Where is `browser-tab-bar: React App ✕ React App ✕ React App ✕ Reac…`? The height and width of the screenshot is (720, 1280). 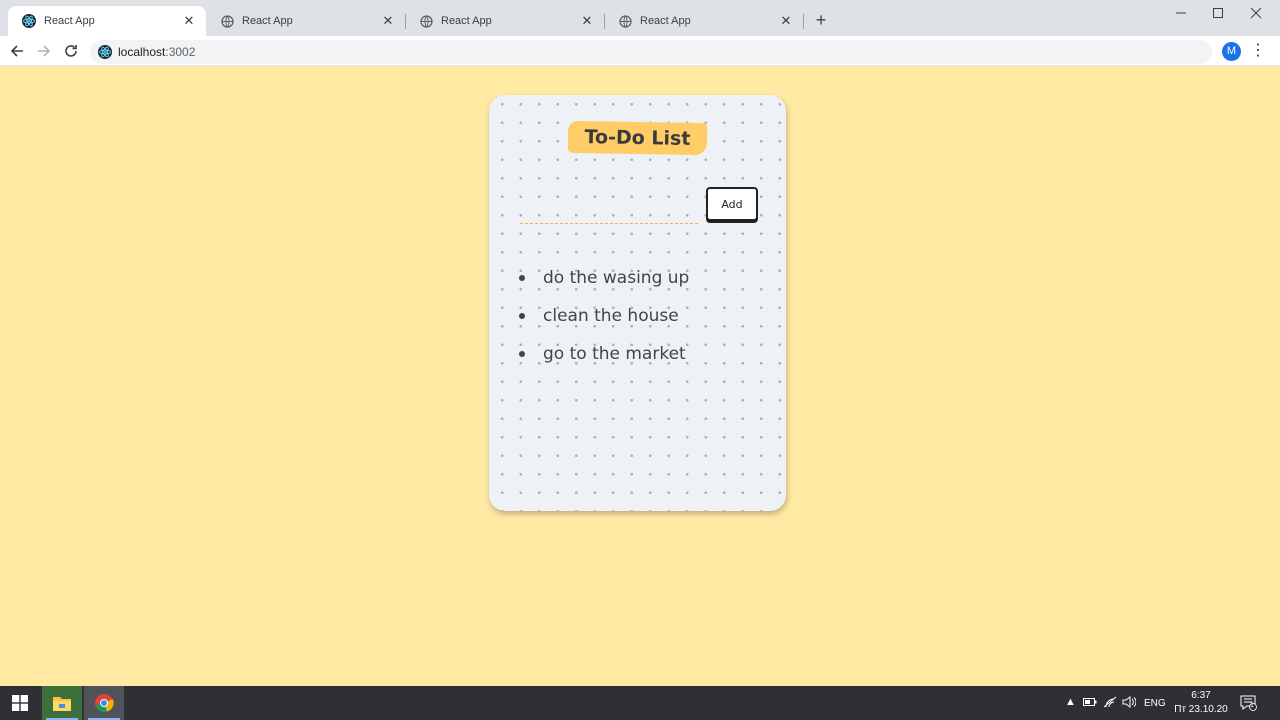
browser-tab-bar: React App ✕ React App ✕ React App ✕ Reac… is located at coordinates (640, 18).